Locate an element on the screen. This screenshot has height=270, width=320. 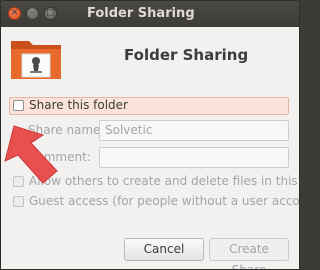
minimize-window-button: – is located at coordinates (32, 13).